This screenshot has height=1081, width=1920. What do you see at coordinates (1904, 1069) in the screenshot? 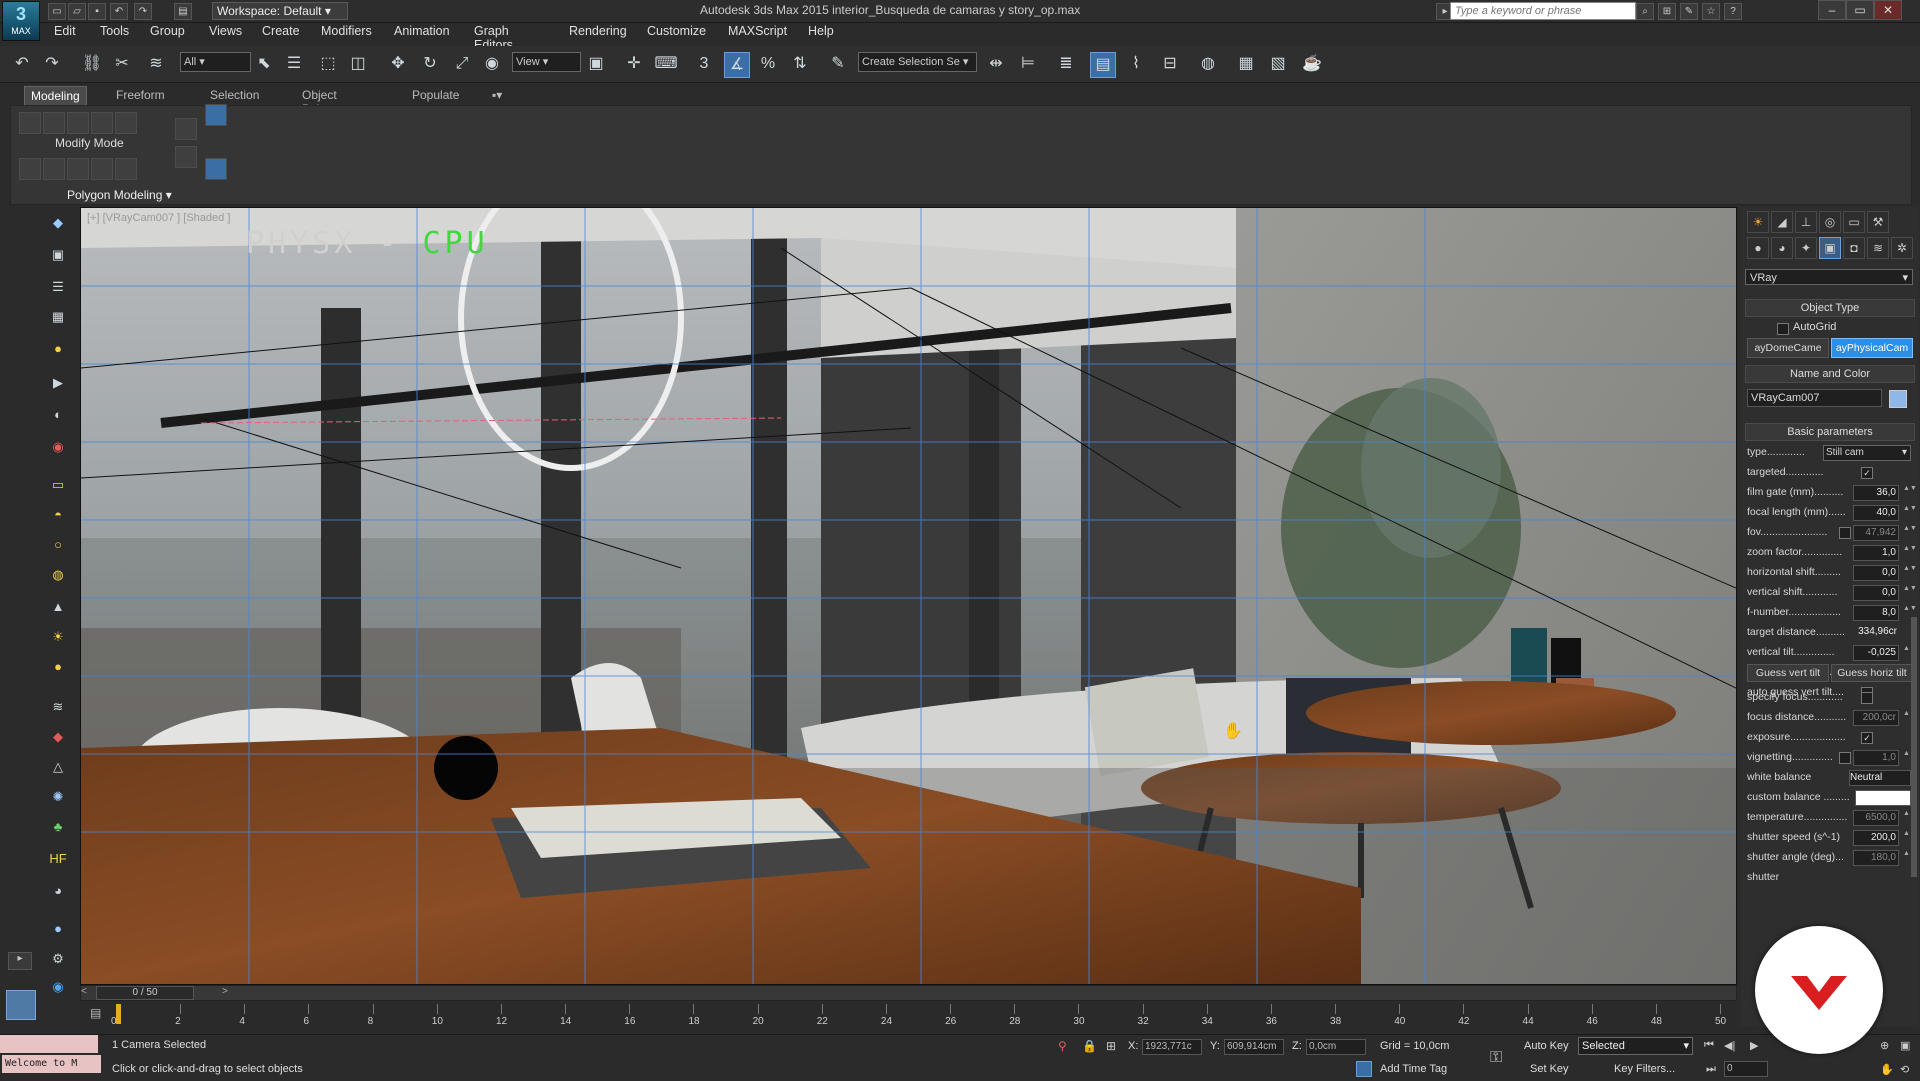
I see `orbit-icon: ⟲` at bounding box center [1904, 1069].